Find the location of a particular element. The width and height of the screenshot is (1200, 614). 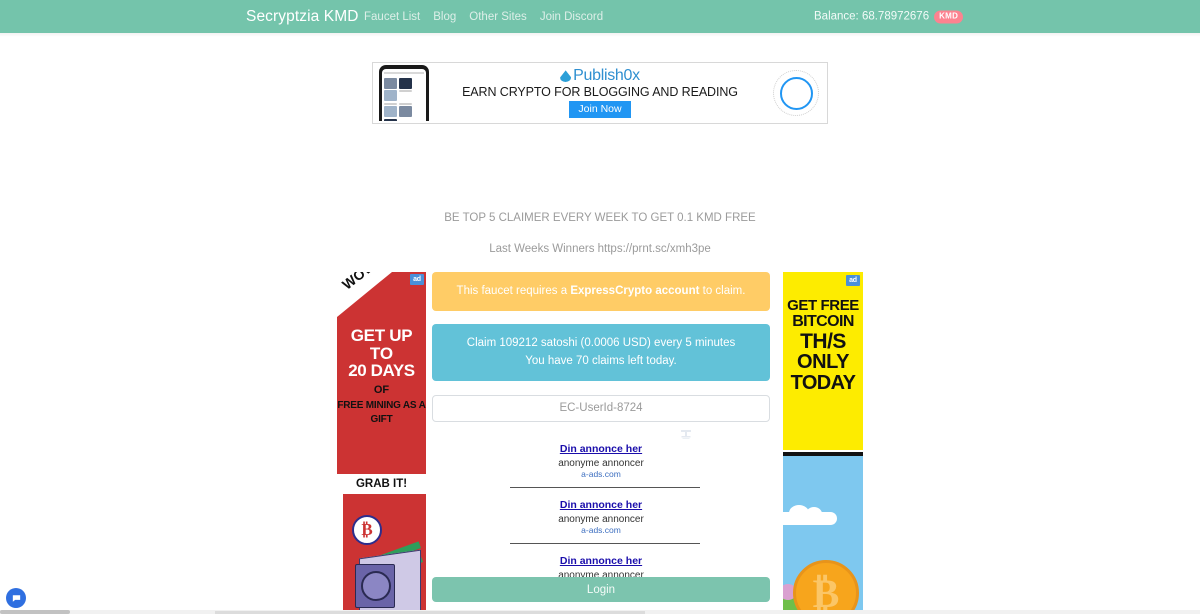

right-ad-yellow-panel: ad GET FREE BITCOIN TH/S ONLY TODAY is located at coordinates (823, 361).